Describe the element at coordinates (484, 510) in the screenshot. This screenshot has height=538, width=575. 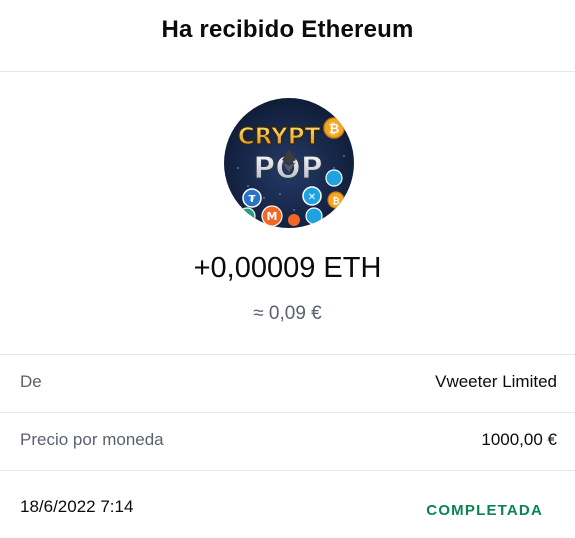
I see `status-badge: COMPLETADA` at that location.